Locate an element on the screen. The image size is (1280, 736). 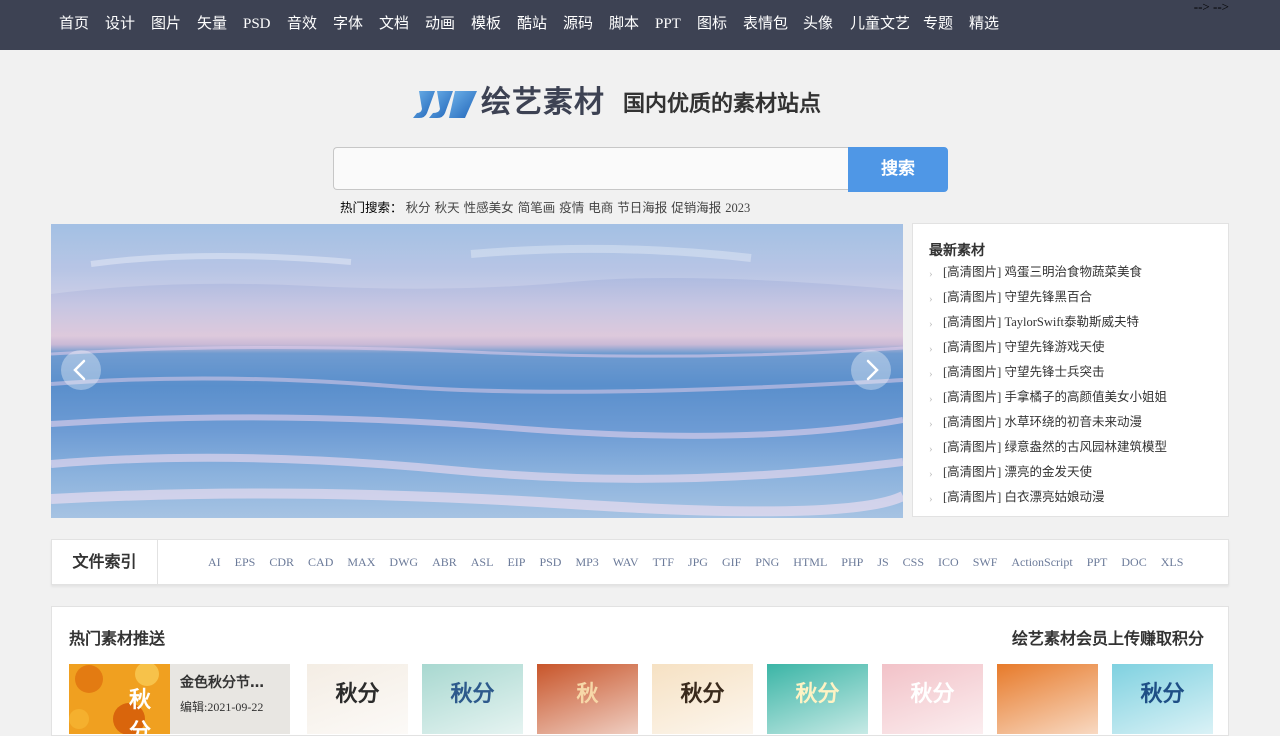
latest-list-item: › [高清图片] 鸡蛋三明治食物蔬菜美食 is located at coordinates (1048, 276).